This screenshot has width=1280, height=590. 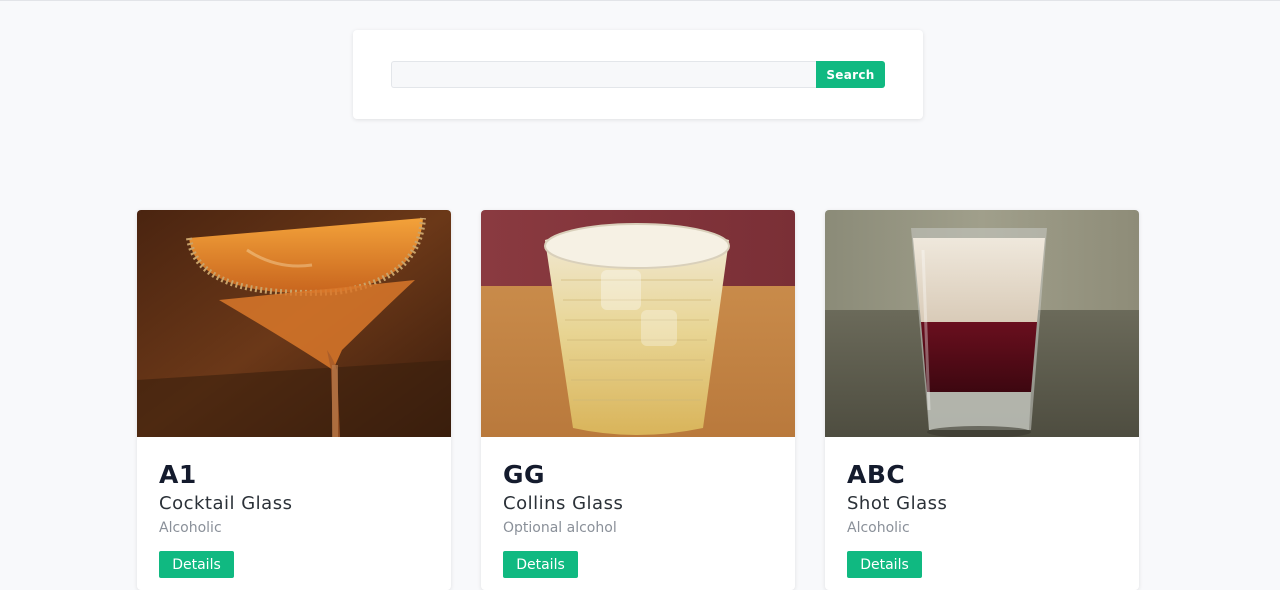 I want to click on glass-type: Shot Glass, so click(x=897, y=503).